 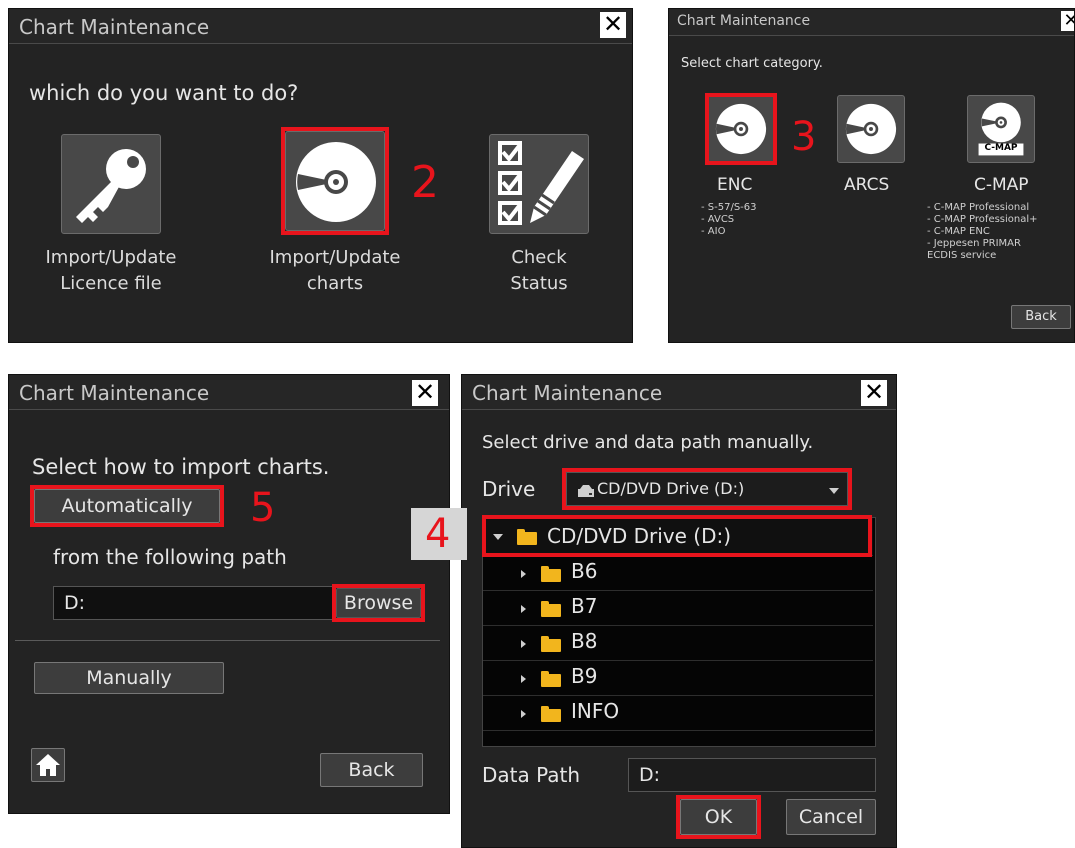 I want to click on dialog-prompt: Select chart category., so click(x=752, y=63).